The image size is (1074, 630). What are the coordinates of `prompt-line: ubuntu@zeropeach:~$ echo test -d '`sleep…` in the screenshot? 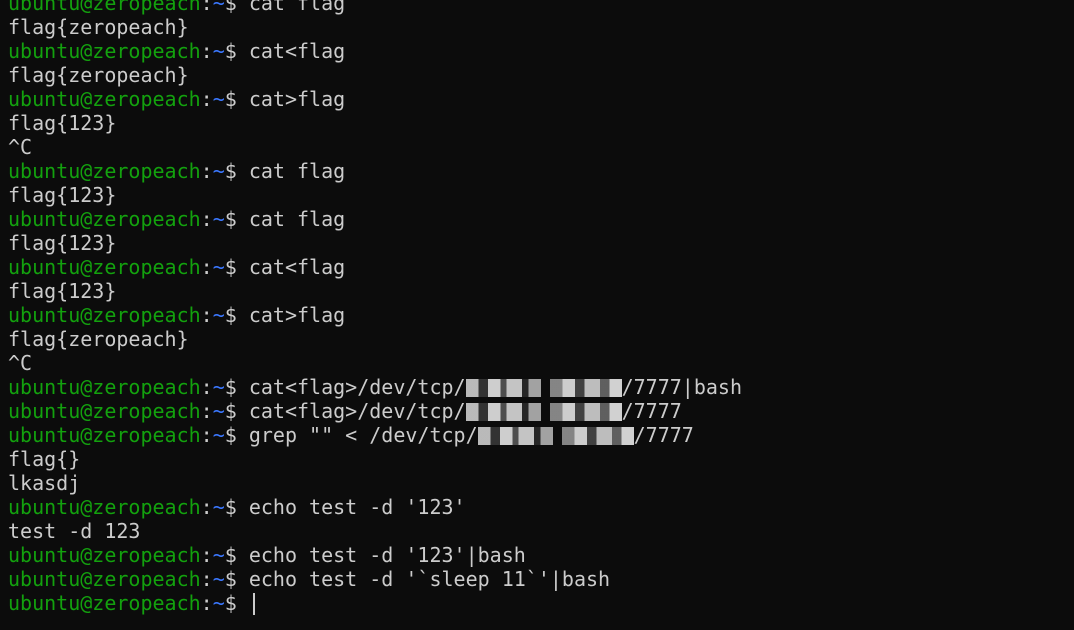 It's located at (538, 579).